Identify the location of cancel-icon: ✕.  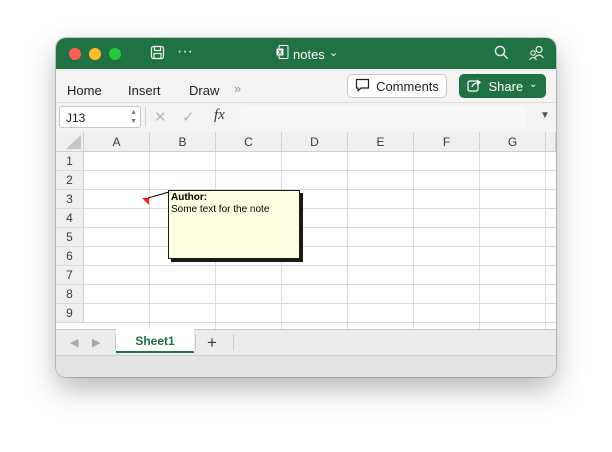
(160, 117).